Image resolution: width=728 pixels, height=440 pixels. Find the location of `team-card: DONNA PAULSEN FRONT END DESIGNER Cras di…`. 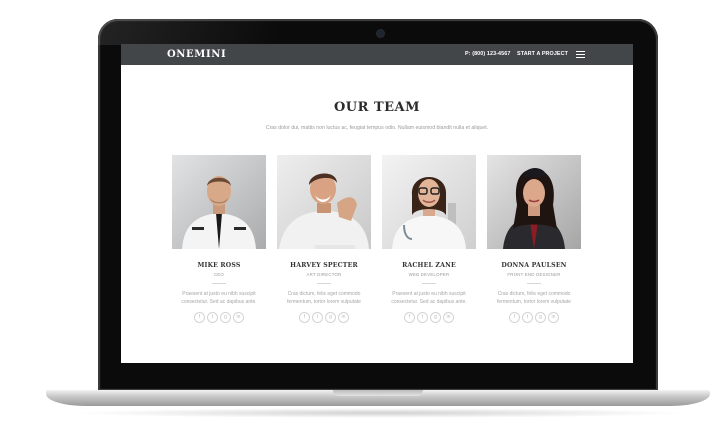

team-card: DONNA PAULSEN FRONT END DESIGNER Cras di… is located at coordinates (534, 239).